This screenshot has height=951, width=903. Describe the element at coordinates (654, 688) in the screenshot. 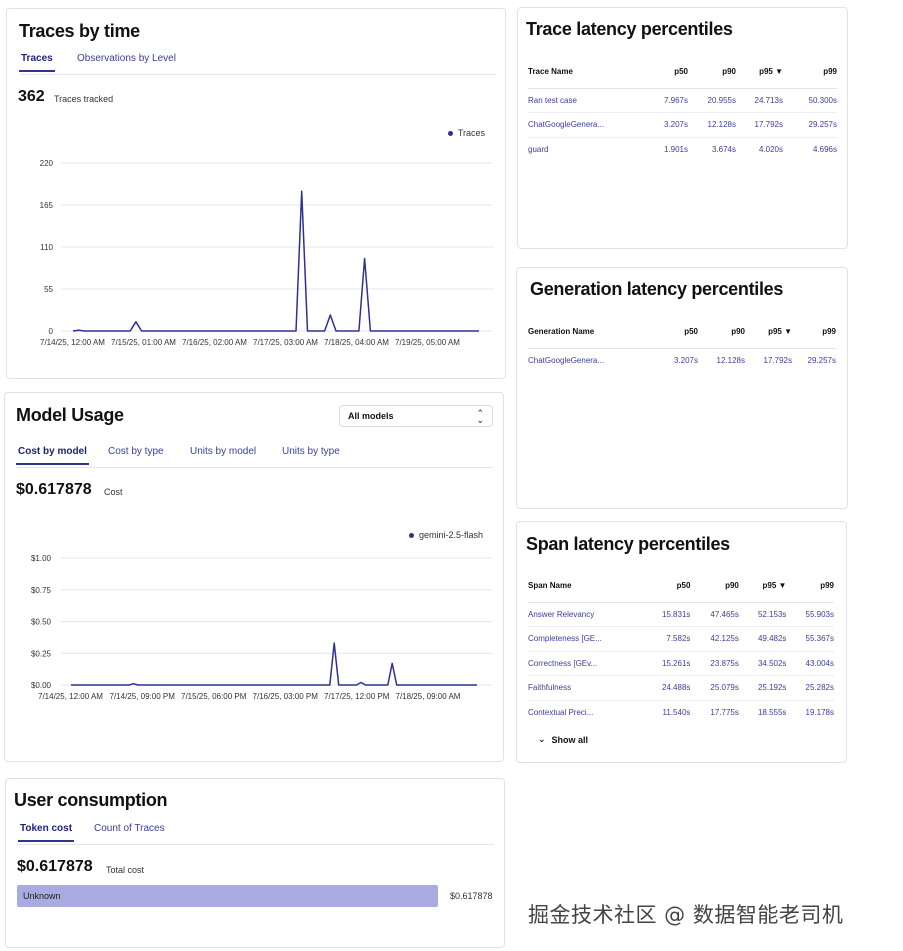

I see `cell-p50: 24.488s` at that location.